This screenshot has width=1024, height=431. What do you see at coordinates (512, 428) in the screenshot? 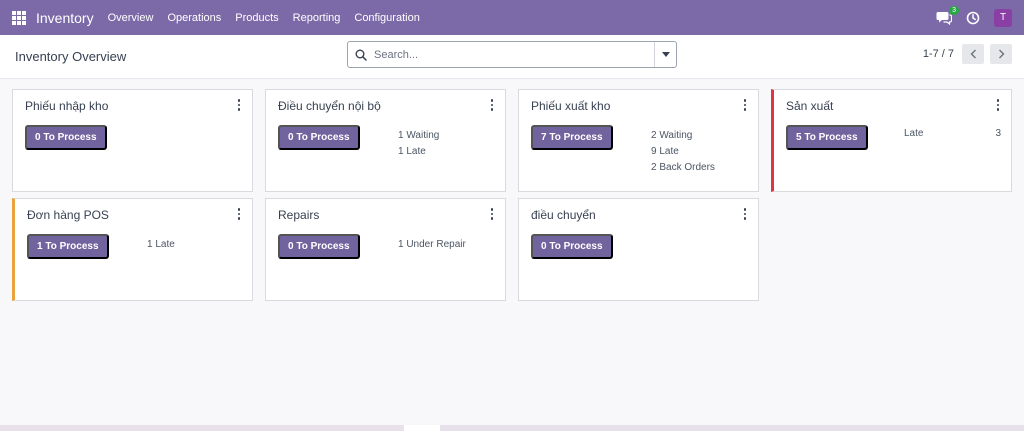
I see `bottom-edge-strip` at bounding box center [512, 428].